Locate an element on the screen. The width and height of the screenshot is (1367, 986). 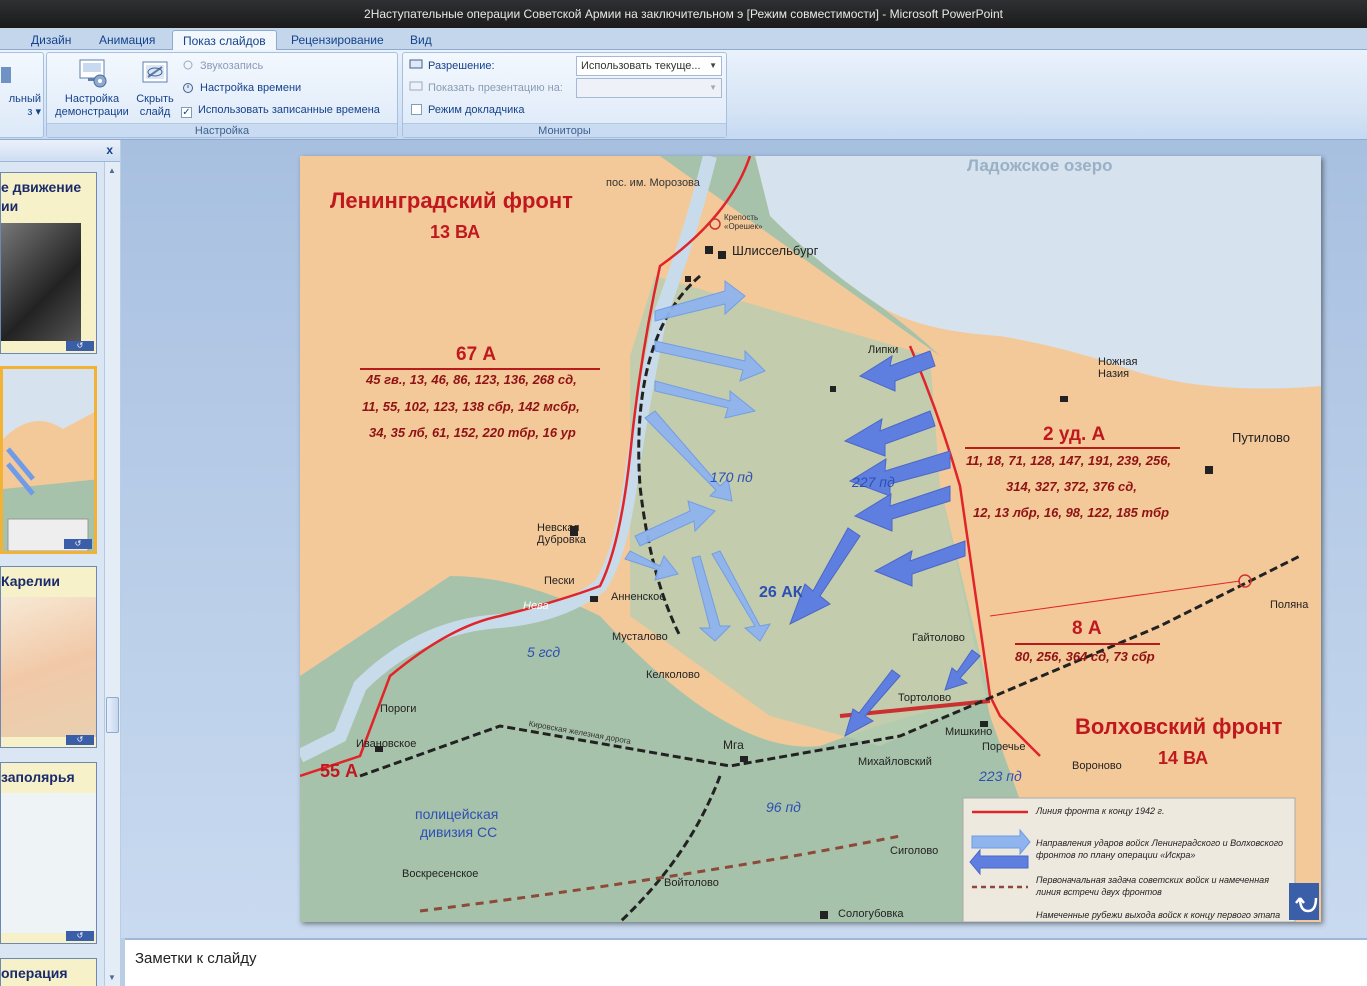
legend-front-line: Линия фронта к концу 1942 г. is located at coordinates (1100, 811).